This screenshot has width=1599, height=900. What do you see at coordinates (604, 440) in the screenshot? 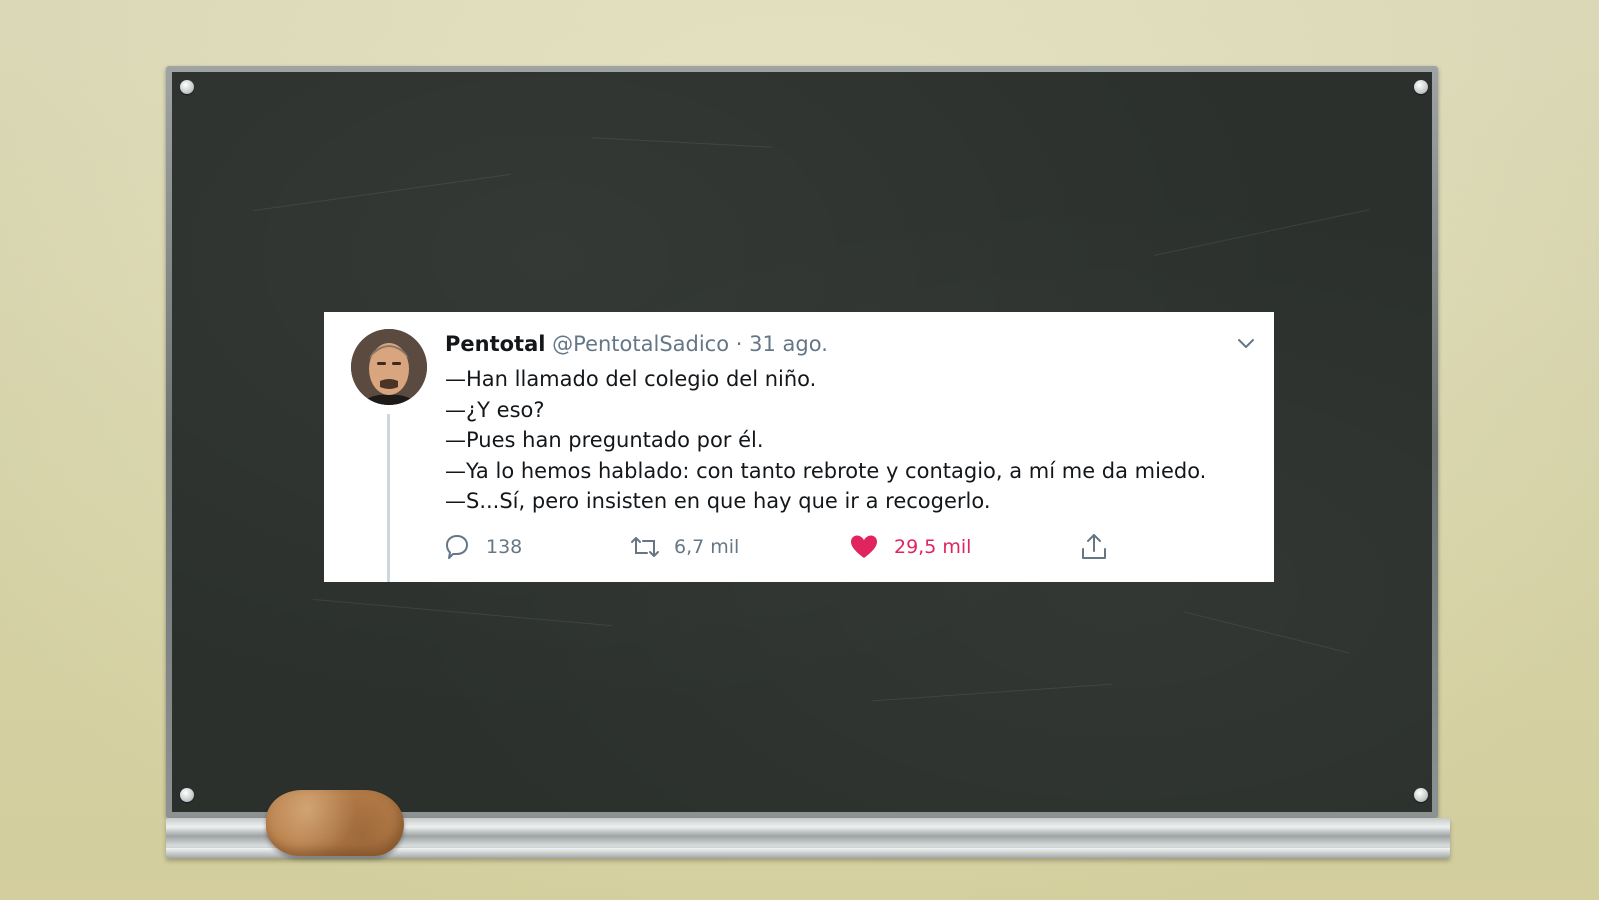
I see `tweet-line: —Pues han preguntado por él.` at bounding box center [604, 440].